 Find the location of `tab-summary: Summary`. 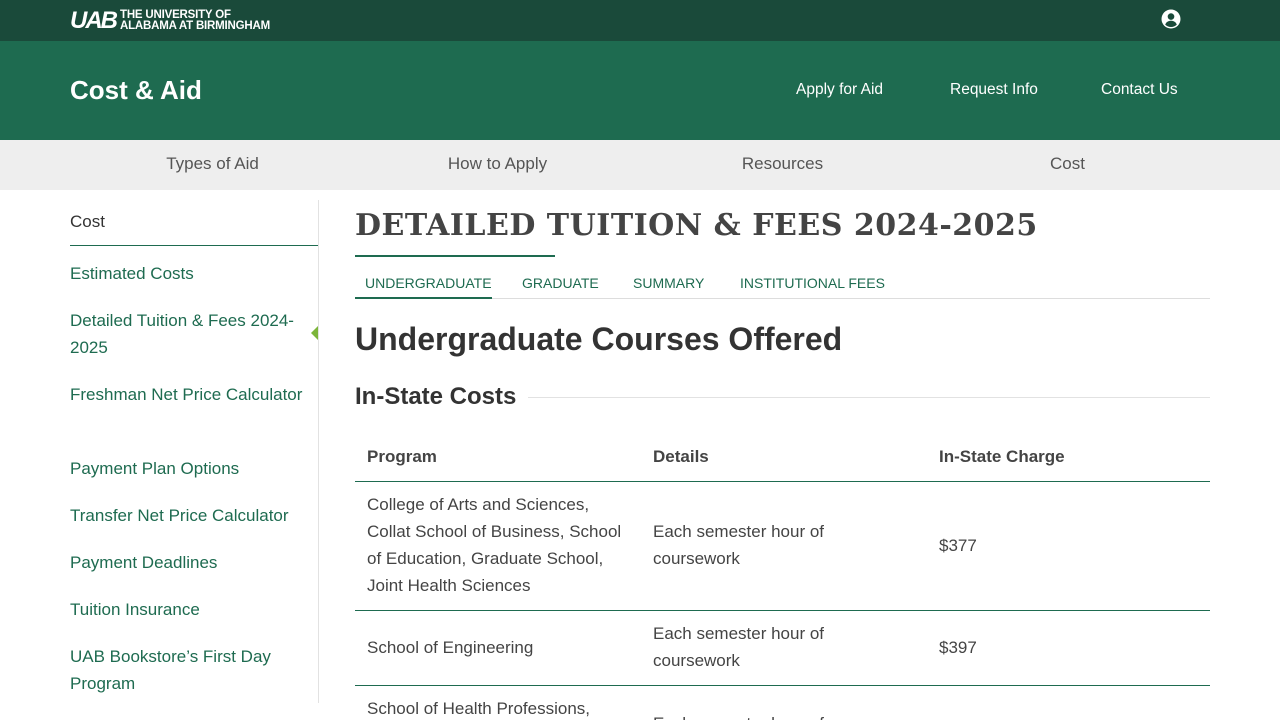

tab-summary: Summary is located at coordinates (668, 283).